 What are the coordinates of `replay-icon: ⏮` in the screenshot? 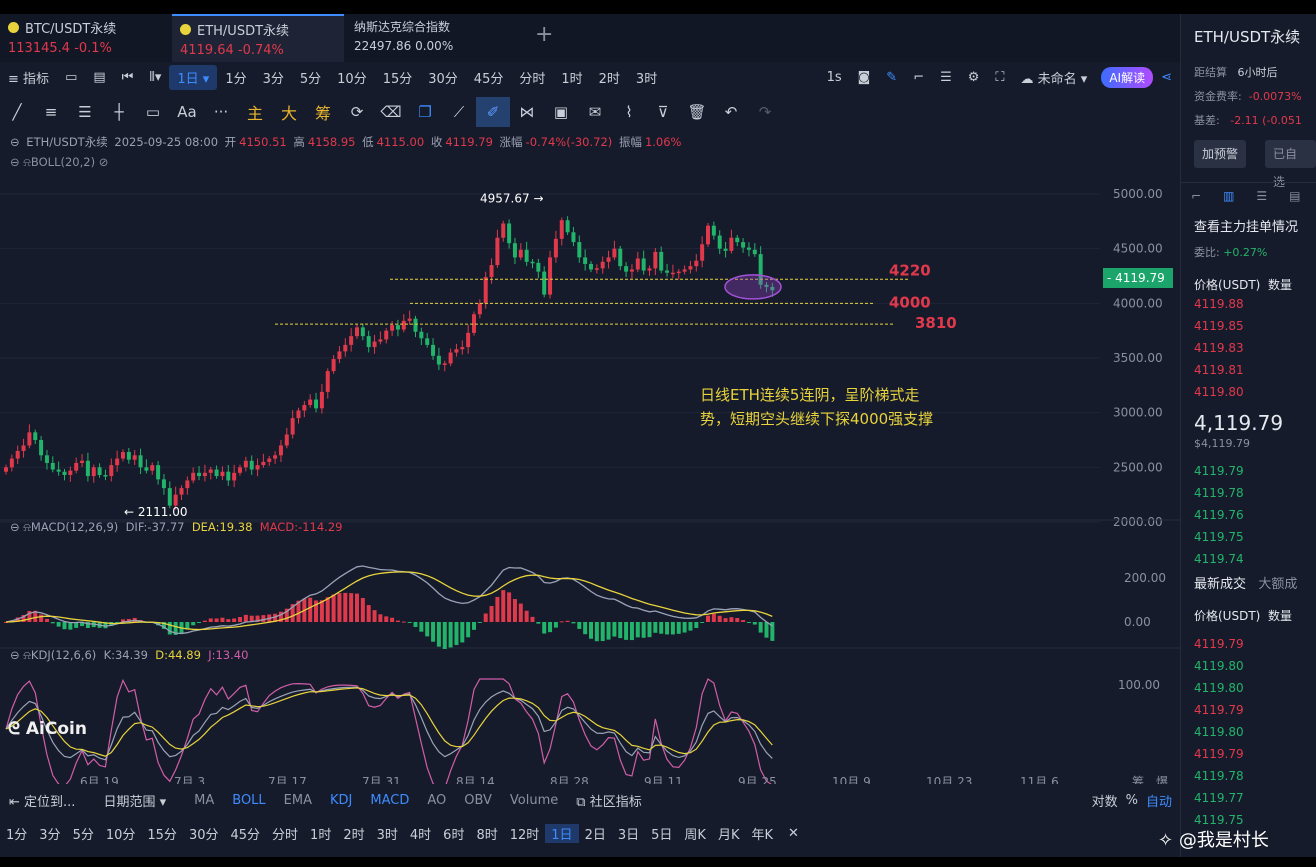 It's located at (128, 77).